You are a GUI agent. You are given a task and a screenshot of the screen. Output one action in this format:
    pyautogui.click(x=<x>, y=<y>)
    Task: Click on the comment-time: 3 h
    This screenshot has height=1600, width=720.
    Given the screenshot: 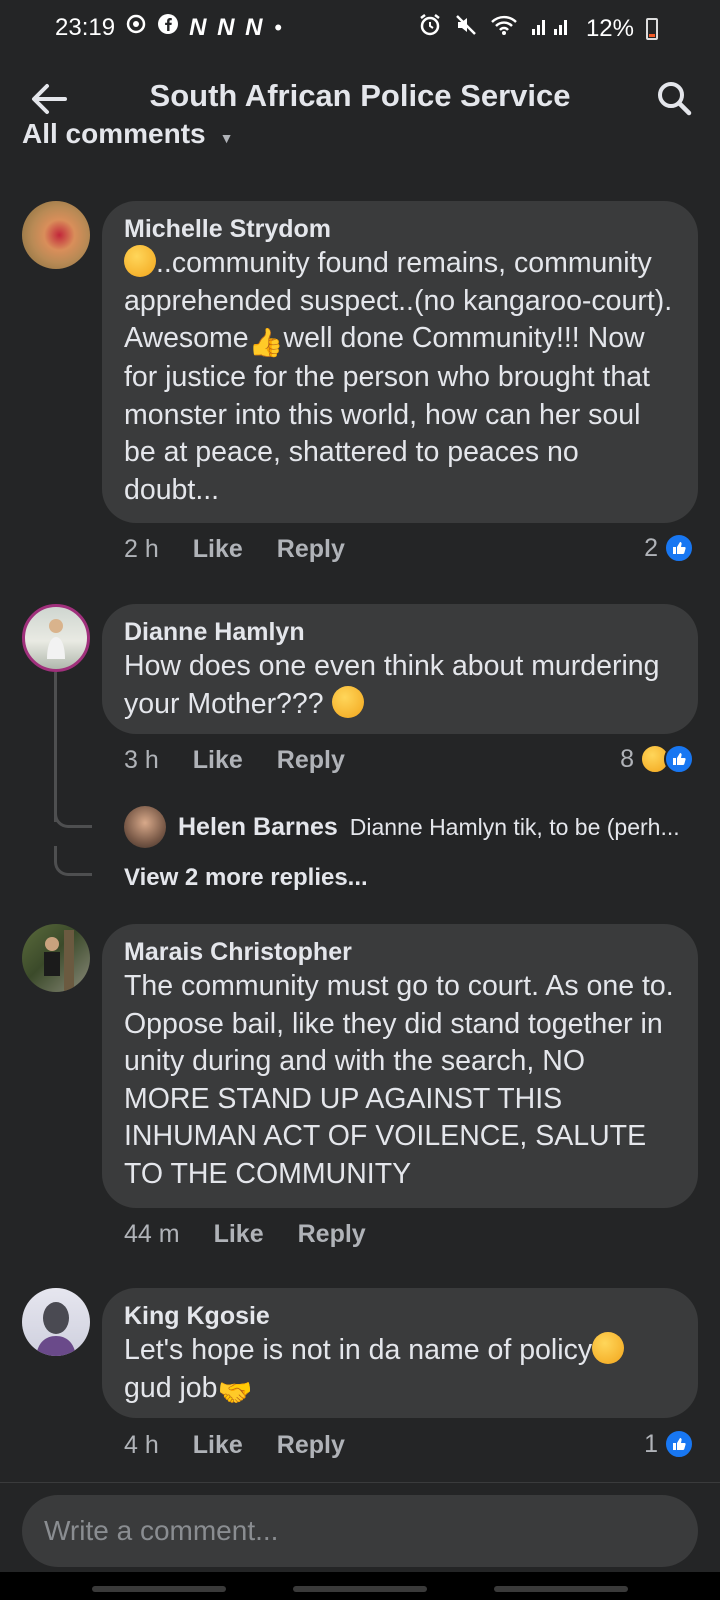 What is the action you would take?
    pyautogui.click(x=141, y=760)
    